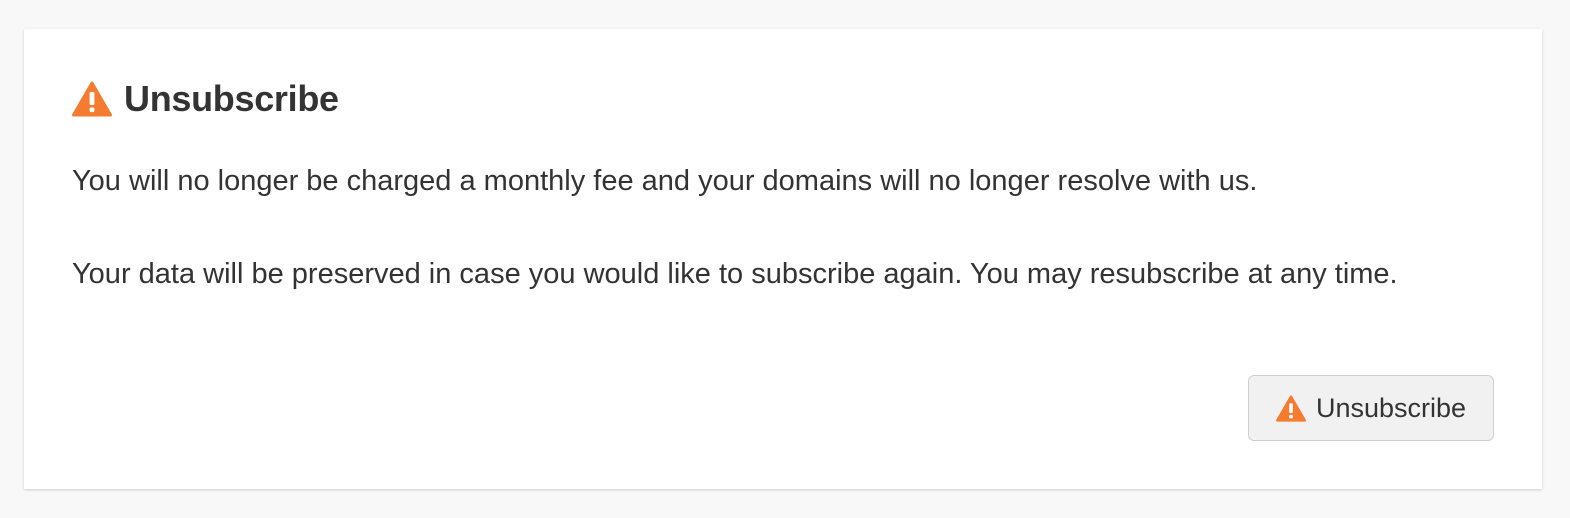 The width and height of the screenshot is (1570, 518). I want to click on unsubscribe-button: Unsubscribe, so click(1371, 408).